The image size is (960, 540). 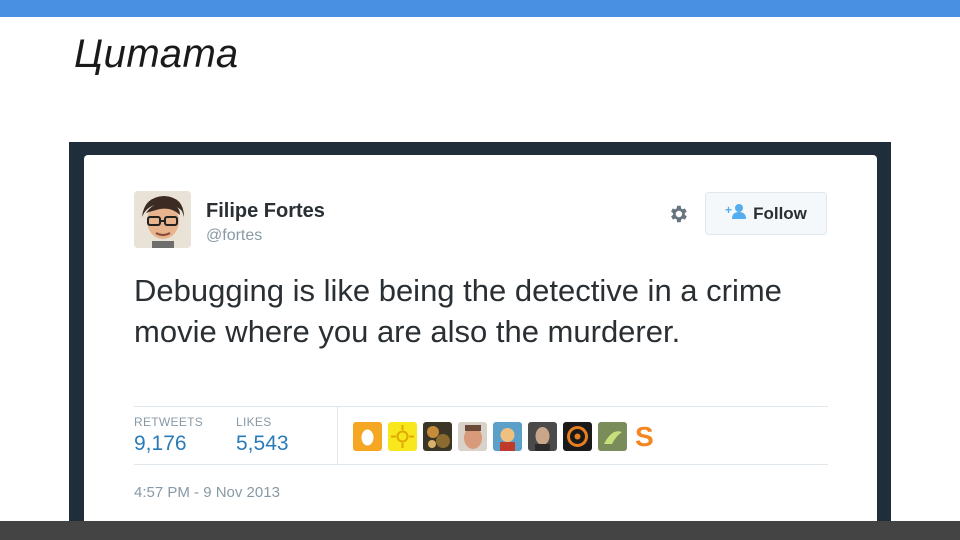 I want to click on likes-count: 5,543, so click(x=262, y=444).